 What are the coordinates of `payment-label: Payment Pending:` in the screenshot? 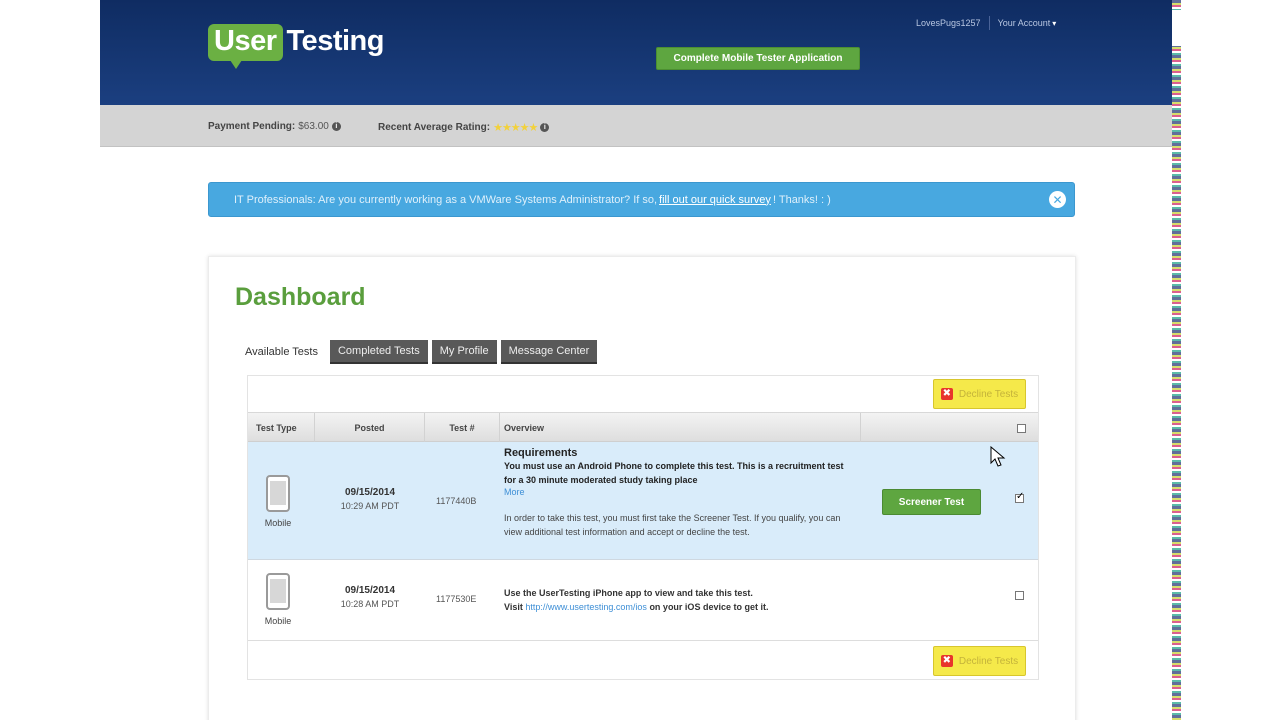 It's located at (252, 126).